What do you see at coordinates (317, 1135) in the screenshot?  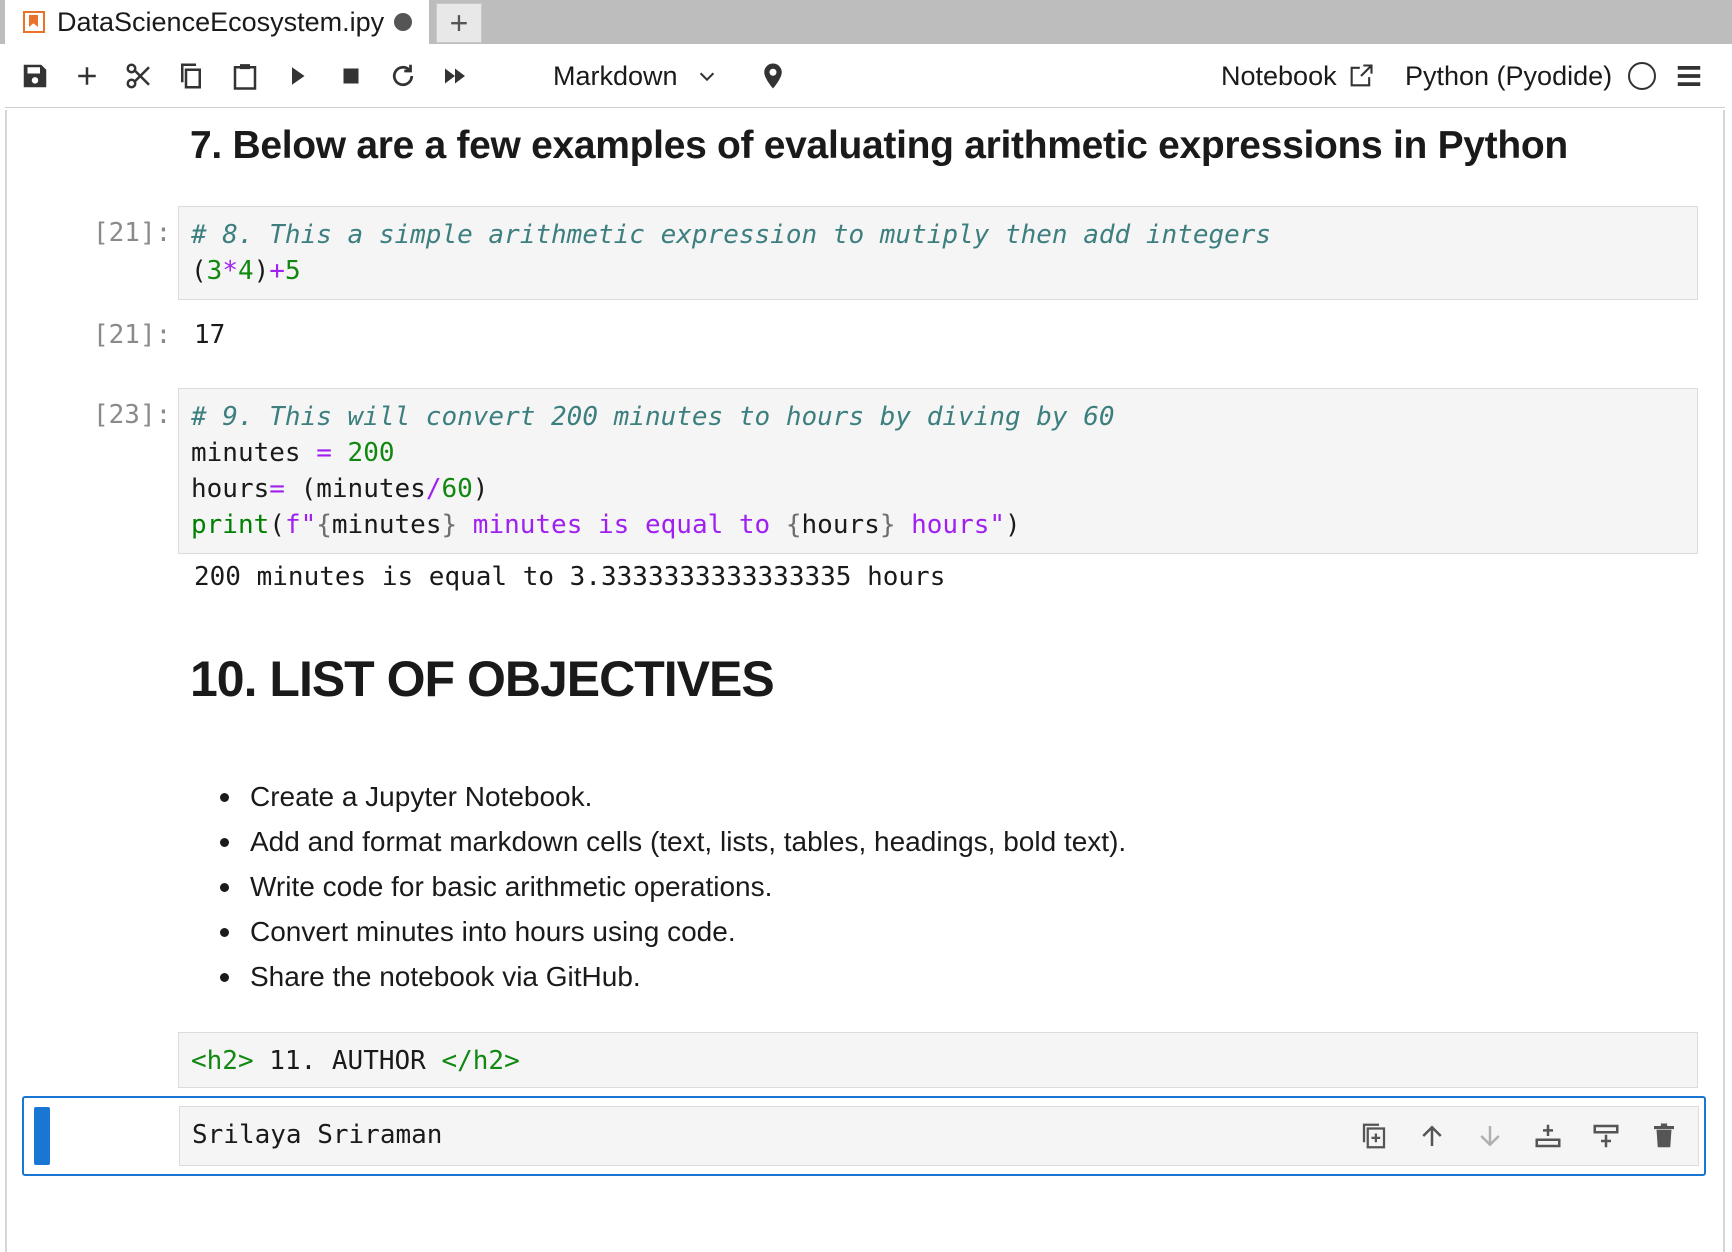 I see `author-text: Srilaya Sriraman` at bounding box center [317, 1135].